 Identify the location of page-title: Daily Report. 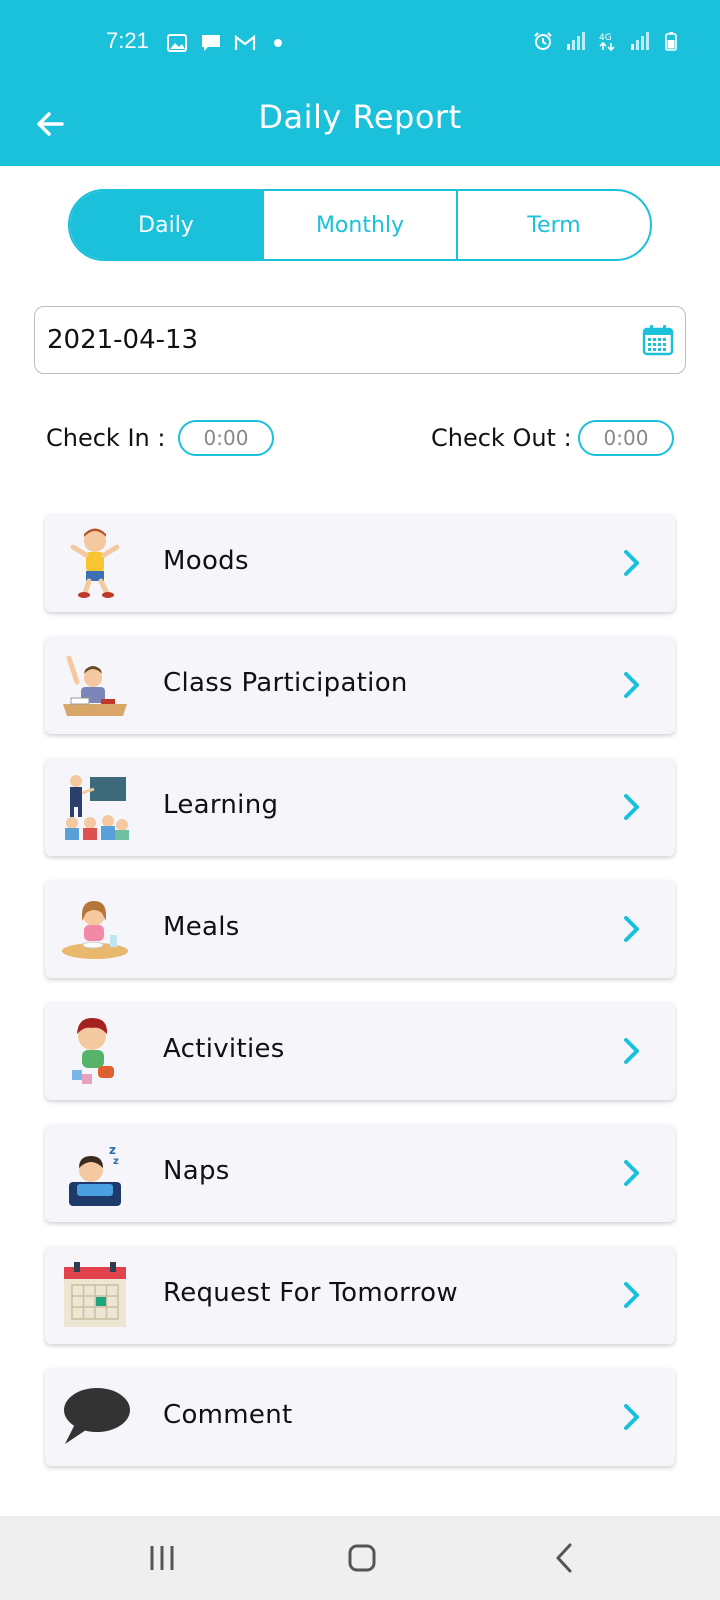
(360, 117).